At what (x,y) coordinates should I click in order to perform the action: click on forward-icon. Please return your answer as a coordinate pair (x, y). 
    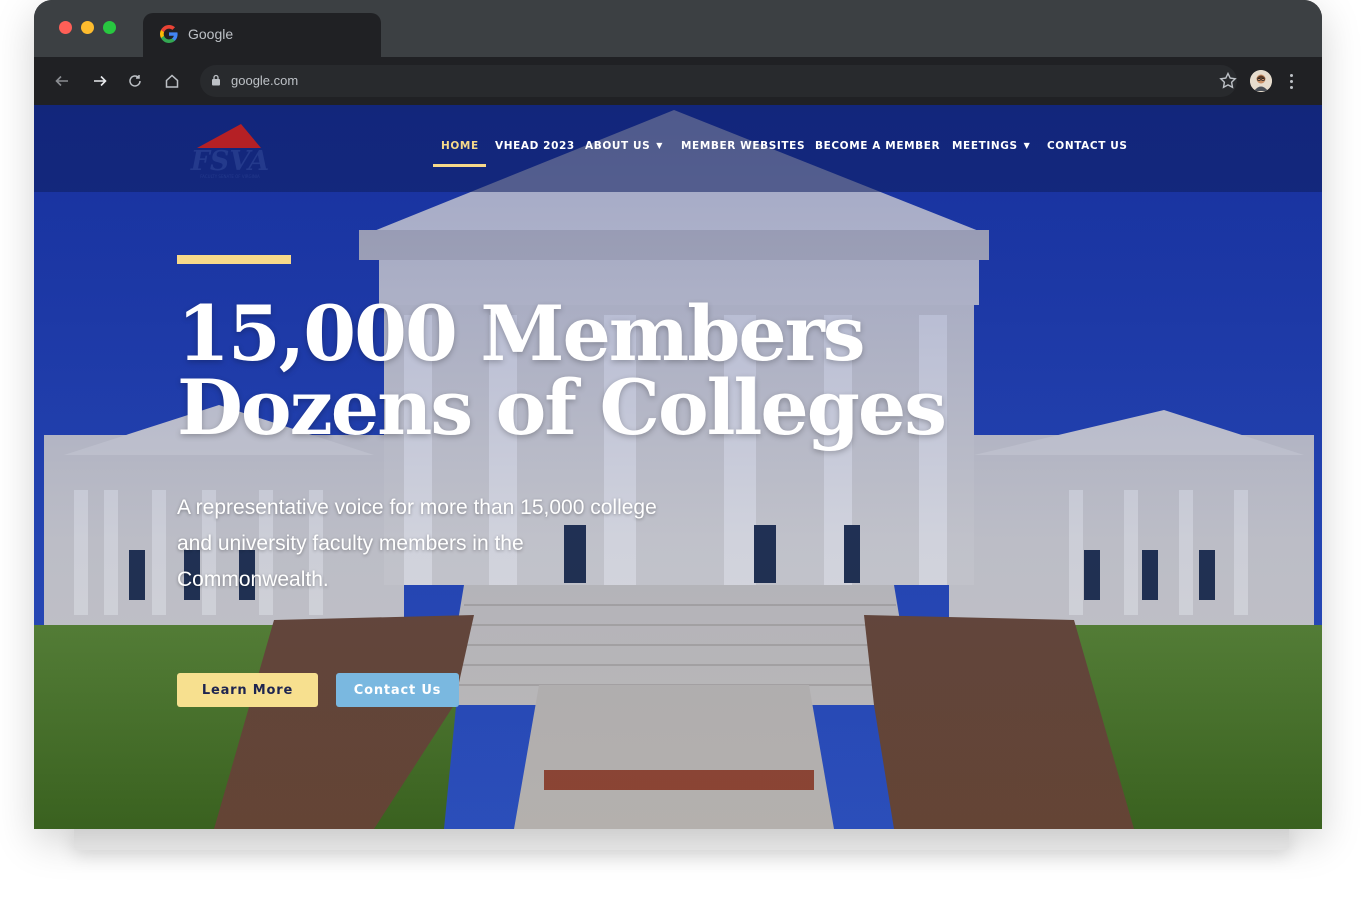
    Looking at the image, I should click on (100, 81).